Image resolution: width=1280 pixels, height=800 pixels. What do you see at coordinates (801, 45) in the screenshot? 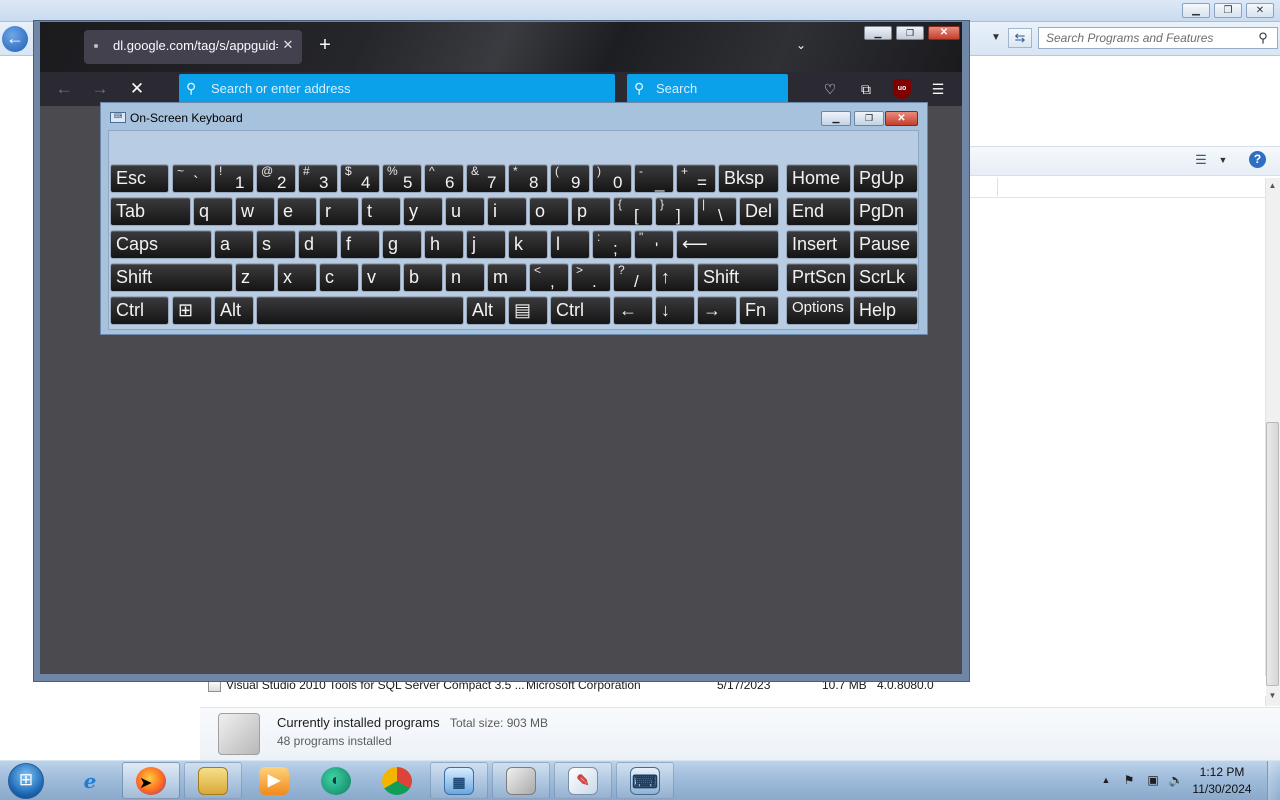
I see `list-all-tabs-icon: ⌄` at bounding box center [801, 45].